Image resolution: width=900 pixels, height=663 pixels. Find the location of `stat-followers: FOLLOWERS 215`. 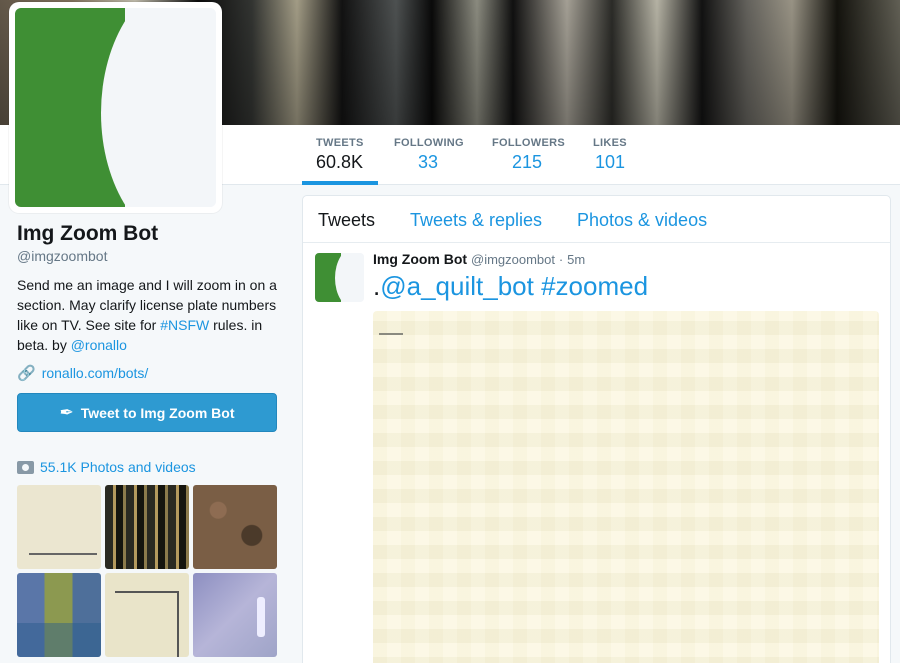

stat-followers: FOLLOWERS 215 is located at coordinates (528, 161).